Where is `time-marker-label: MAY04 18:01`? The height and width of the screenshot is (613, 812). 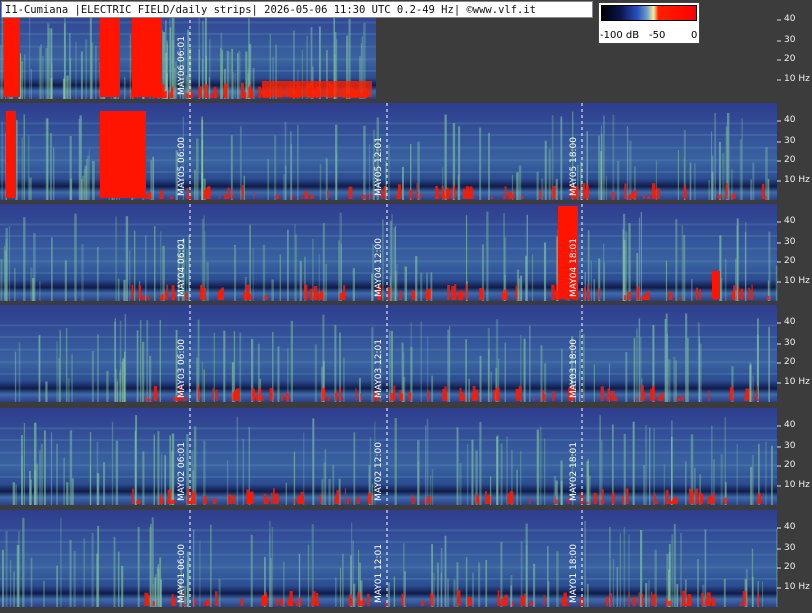
time-marker-label: MAY04 18:01 is located at coordinates (574, 267).